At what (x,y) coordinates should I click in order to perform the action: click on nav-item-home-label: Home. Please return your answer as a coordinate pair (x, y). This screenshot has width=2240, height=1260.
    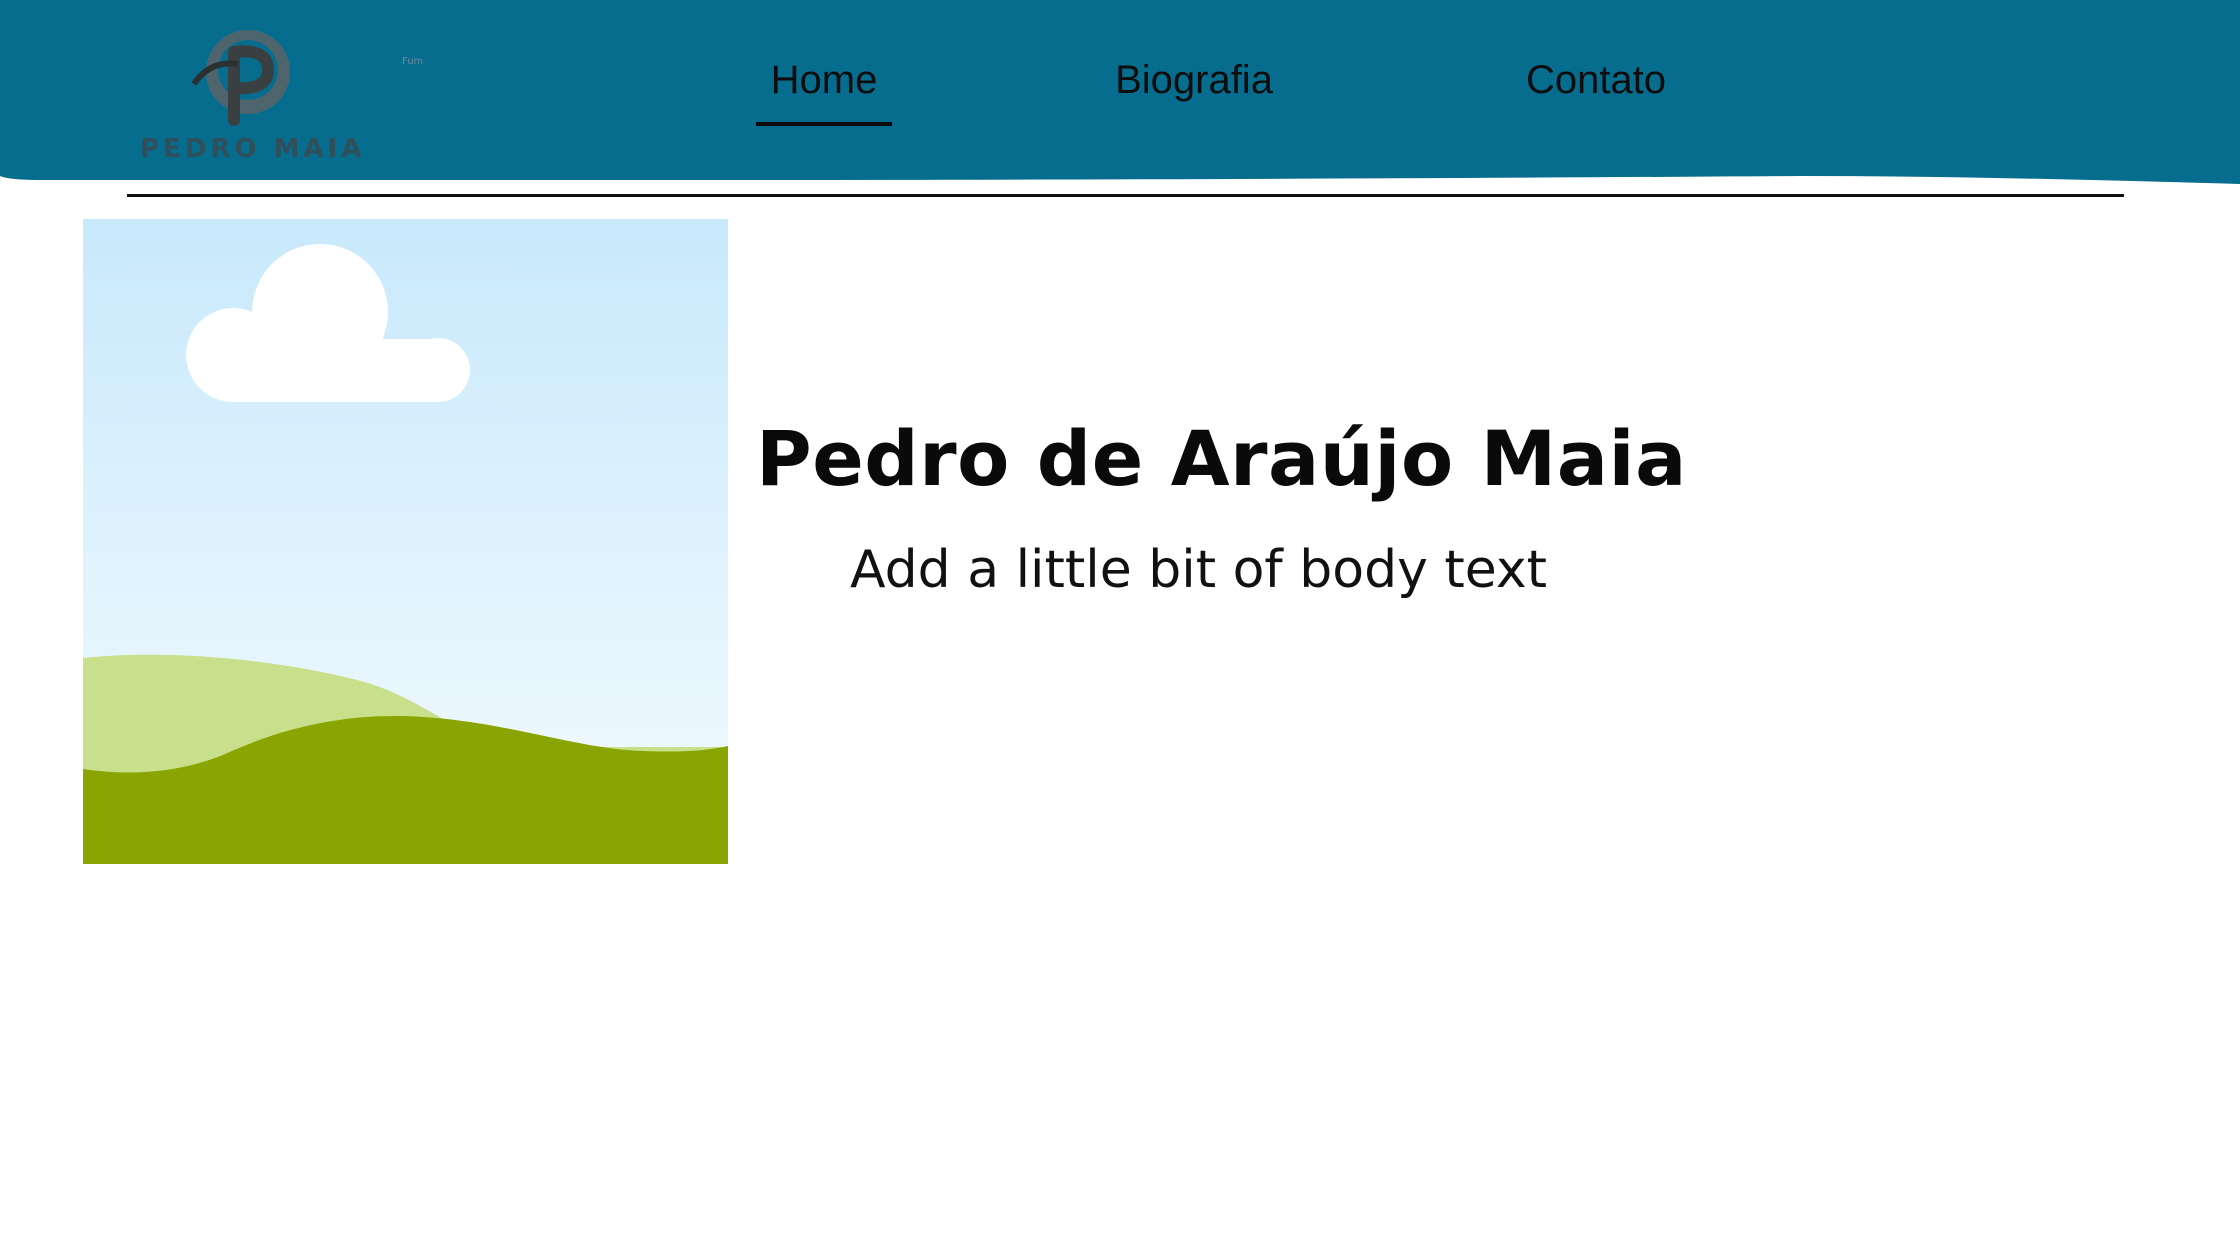
    Looking at the image, I should click on (824, 80).